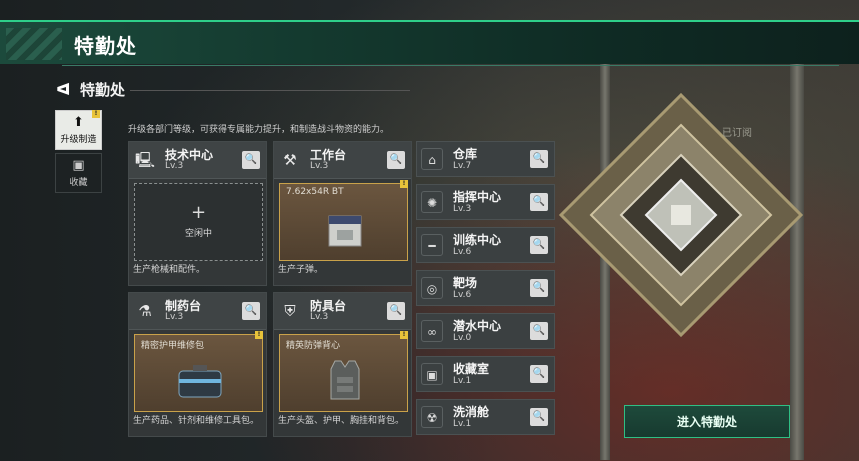 This screenshot has width=859, height=461. Describe the element at coordinates (78, 130) in the screenshot. I see `tab-upgrade-craft: ⬆ 升级制造 !` at that location.